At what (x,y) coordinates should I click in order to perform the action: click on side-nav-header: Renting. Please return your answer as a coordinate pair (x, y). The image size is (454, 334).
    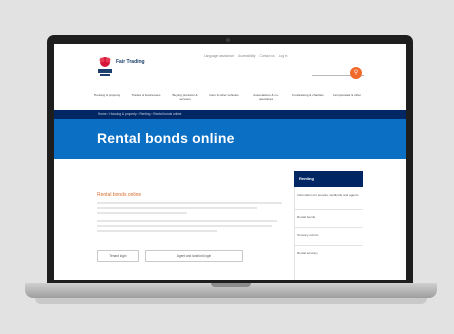
    Looking at the image, I should click on (328, 179).